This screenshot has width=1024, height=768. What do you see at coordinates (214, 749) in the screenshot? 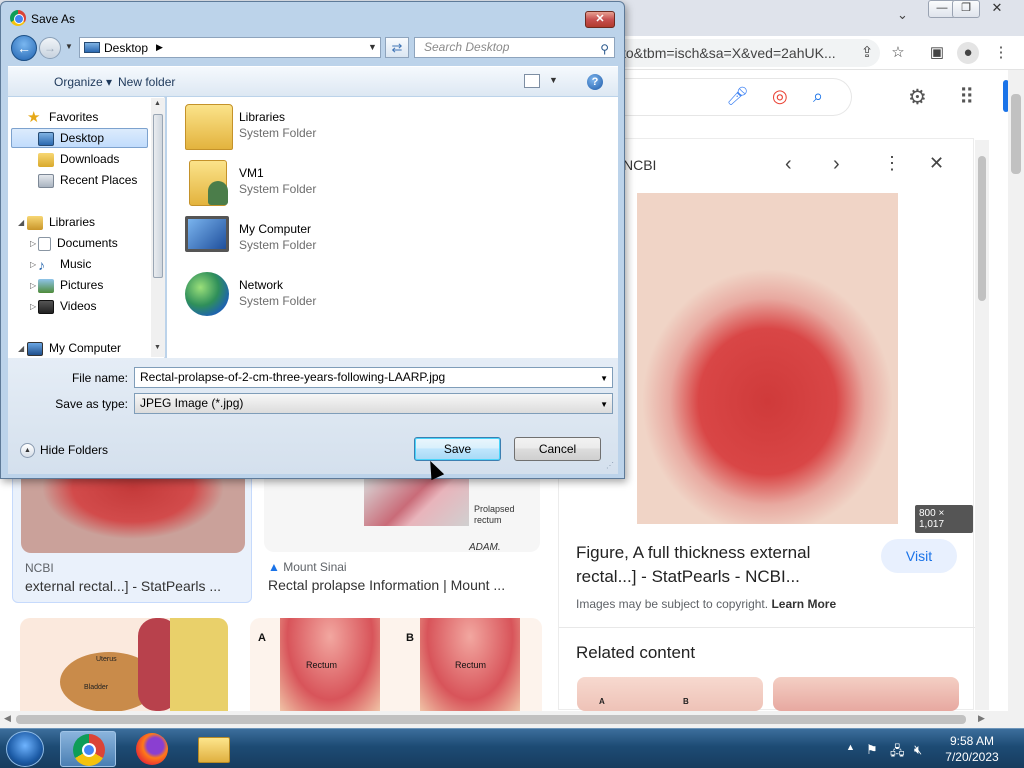
I see `taskbar-explorer` at bounding box center [214, 749].